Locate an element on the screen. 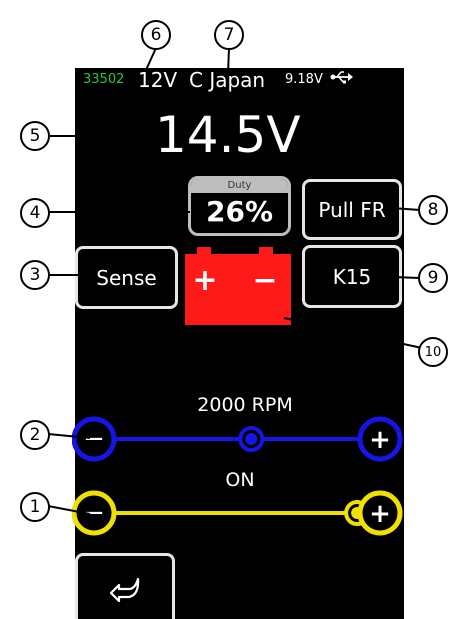 The width and height of the screenshot is (468, 619). callout-2: 2 is located at coordinates (35, 435).